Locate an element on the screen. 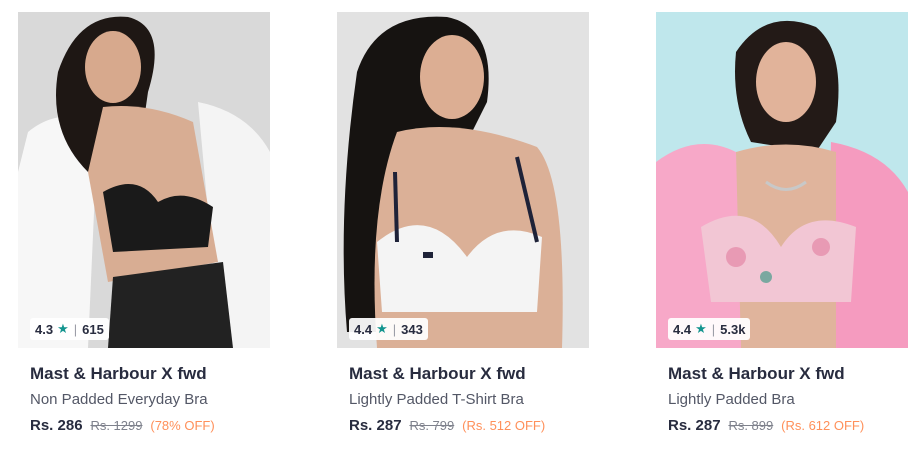 The image size is (914, 462). product-name: Non Padded Everyday Bra is located at coordinates (119, 399).